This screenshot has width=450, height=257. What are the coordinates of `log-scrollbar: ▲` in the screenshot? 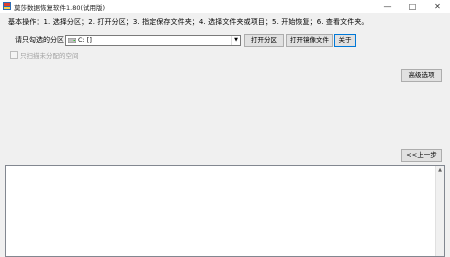 It's located at (439, 211).